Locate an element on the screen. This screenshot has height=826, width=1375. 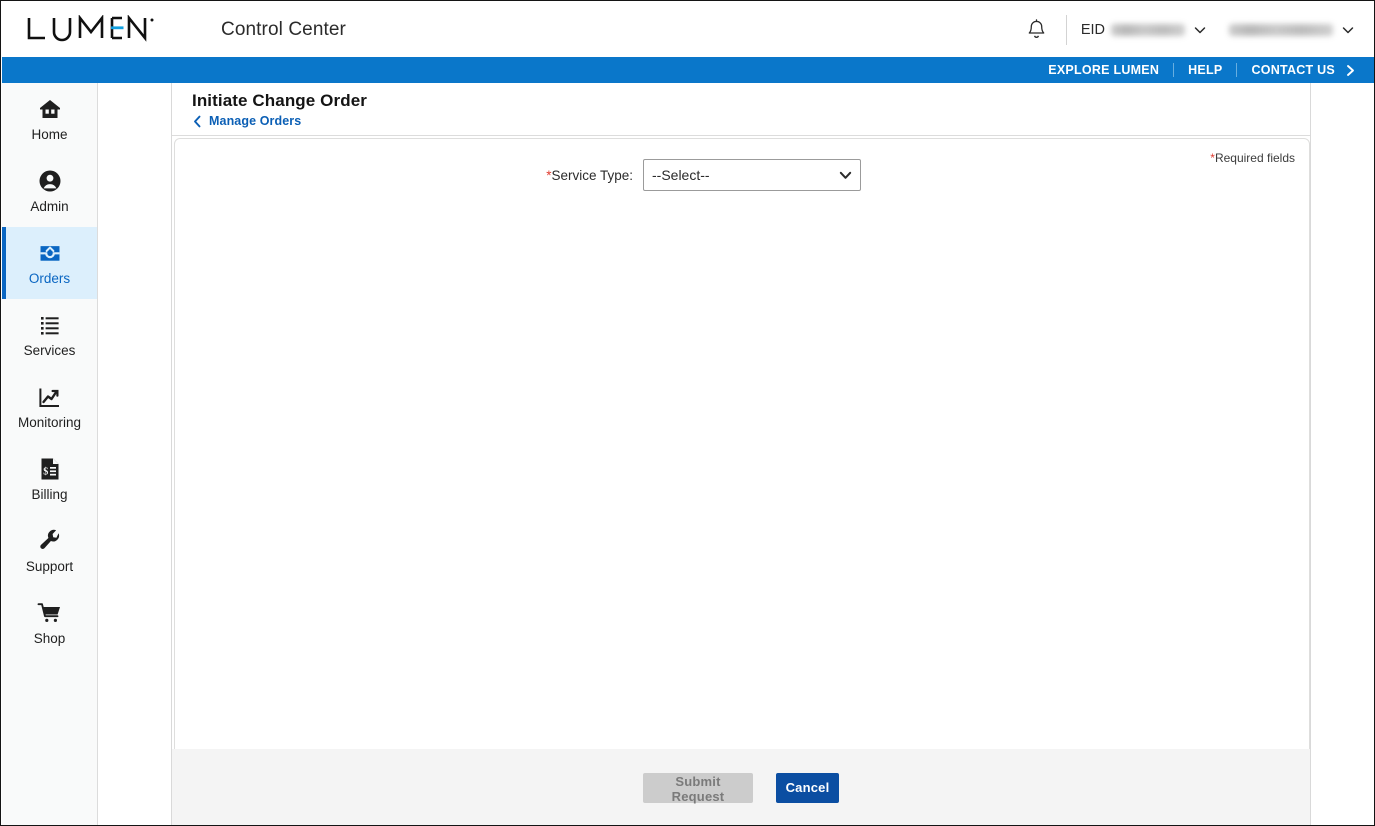
eid-value-masked is located at coordinates (1148, 29).